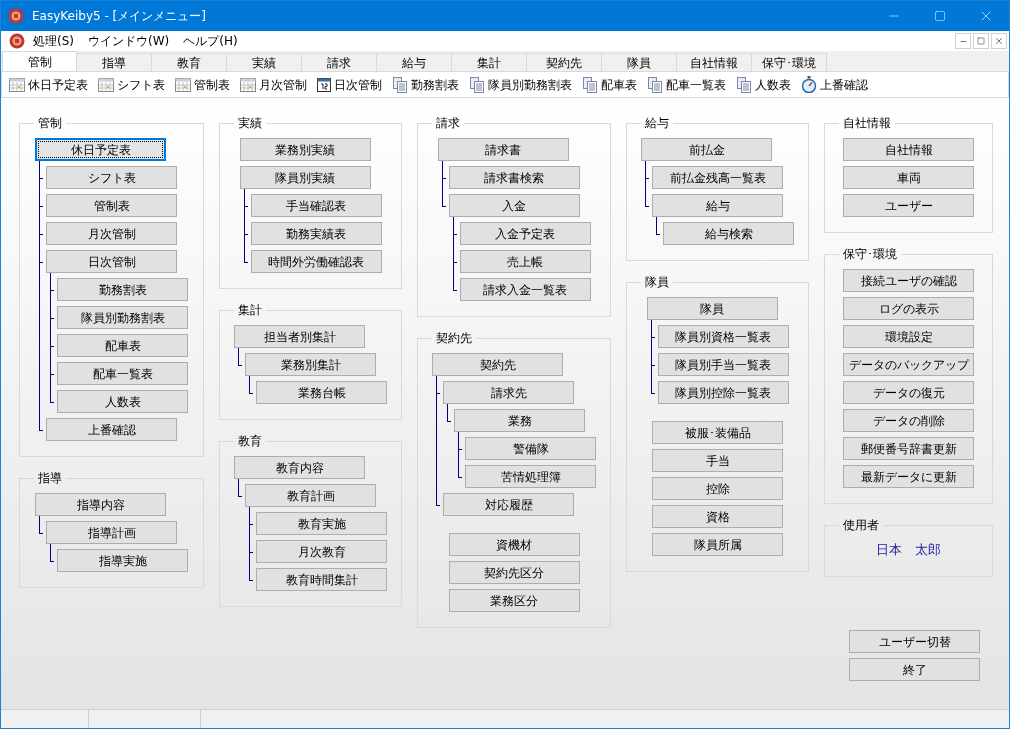  Describe the element at coordinates (514, 572) in the screenshot. I see `menu-button: 契約先区分` at that location.